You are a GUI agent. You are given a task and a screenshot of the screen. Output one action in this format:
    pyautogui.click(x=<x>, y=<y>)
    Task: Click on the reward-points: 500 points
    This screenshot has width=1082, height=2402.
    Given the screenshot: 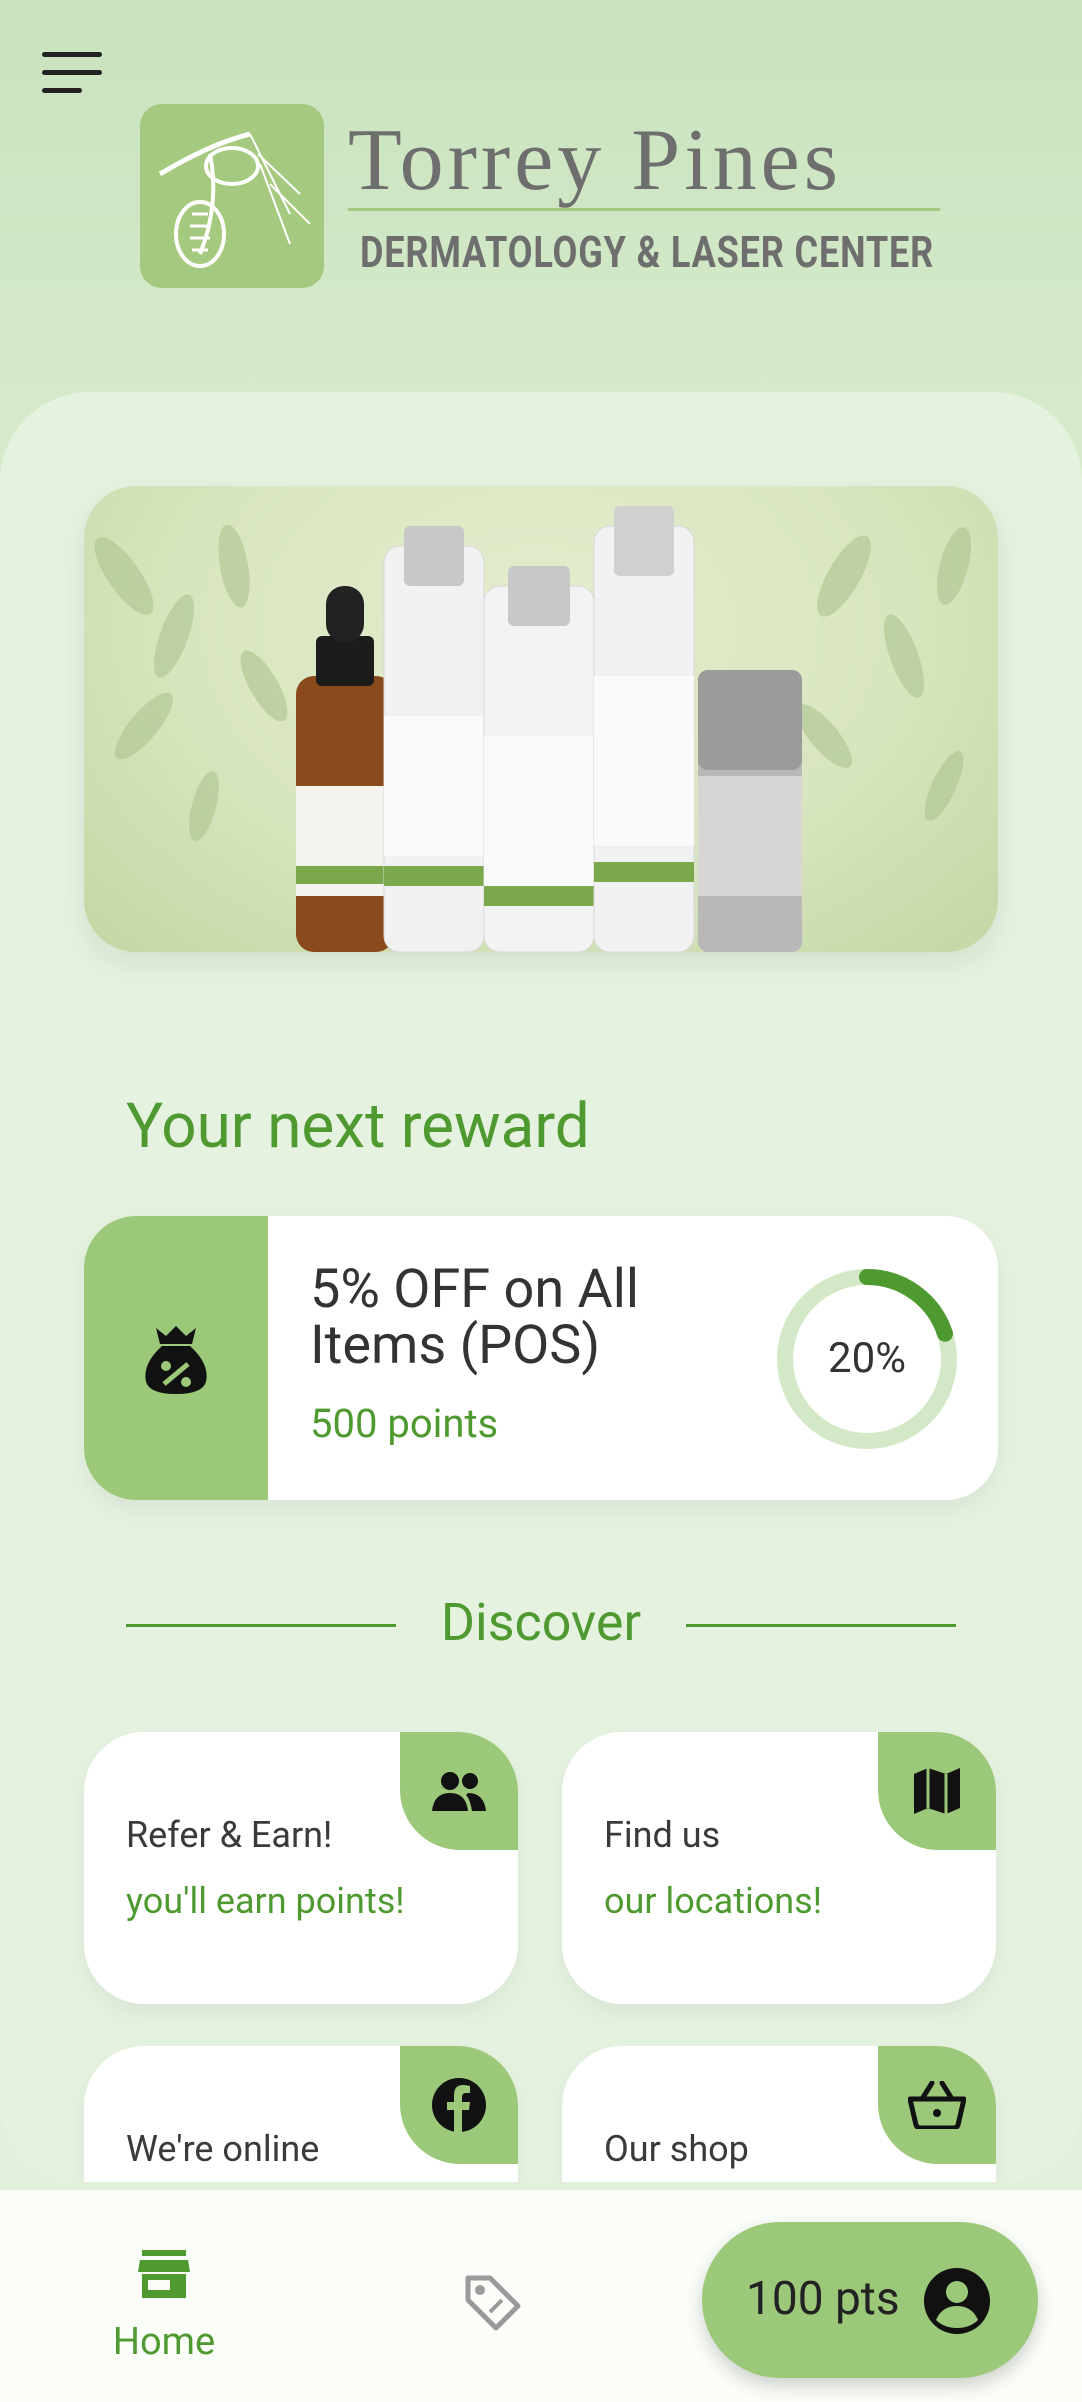 What is the action you would take?
    pyautogui.click(x=404, y=1423)
    